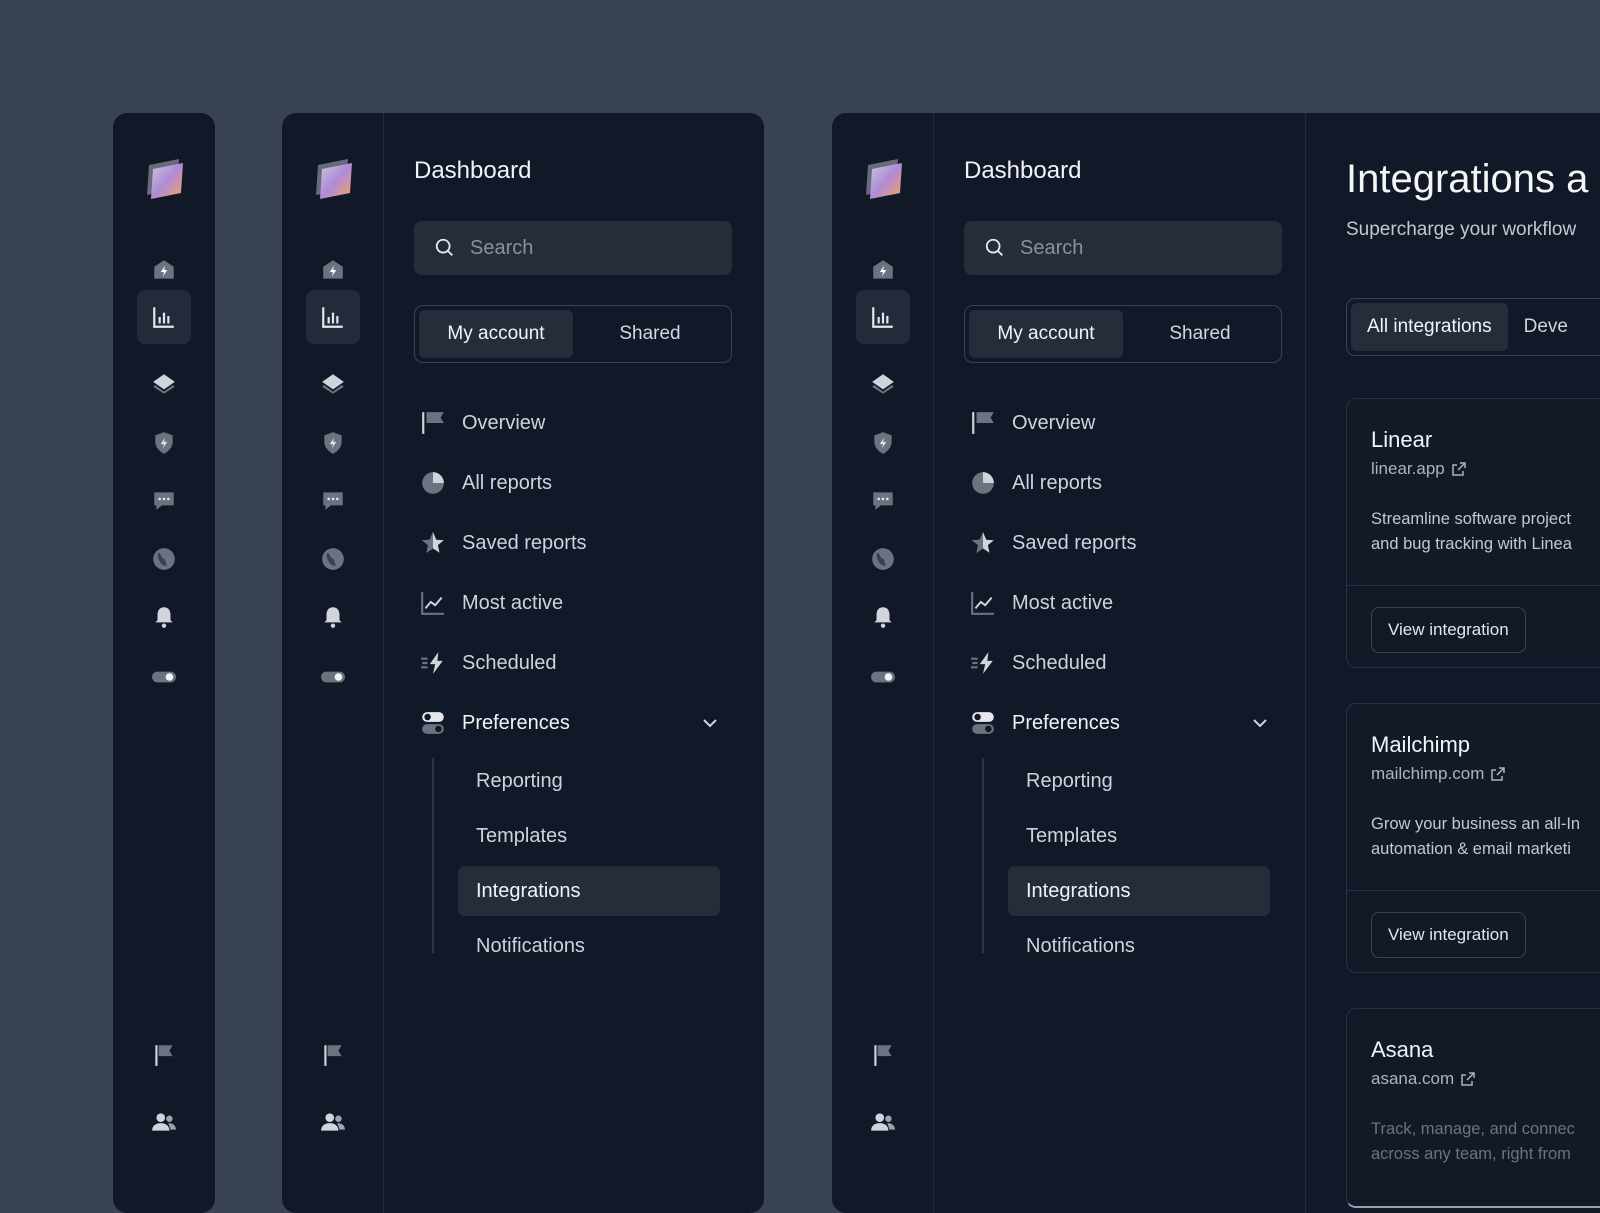 The width and height of the screenshot is (1600, 1213). Describe the element at coordinates (1438, 774) in the screenshot. I see `card-link: mailchimp.com` at that location.